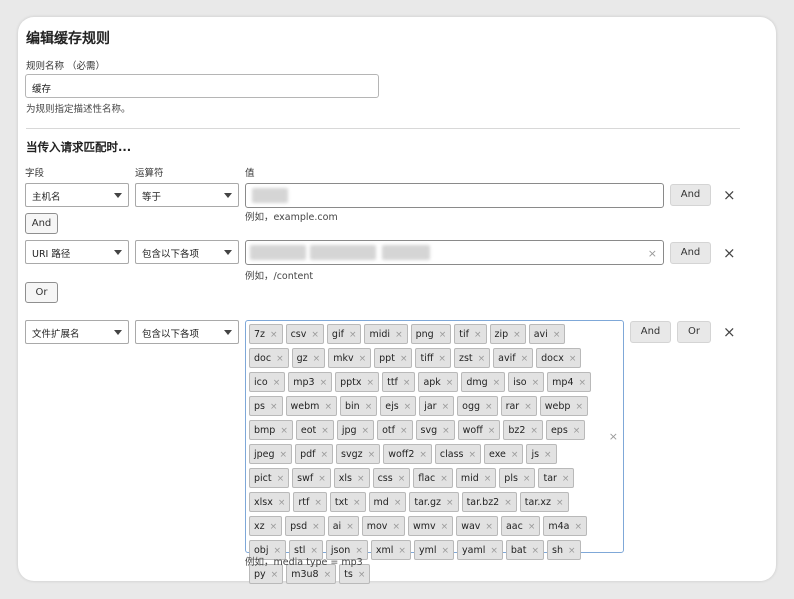 This screenshot has width=794, height=599. I want to click on or-connector-button: Or, so click(41, 292).